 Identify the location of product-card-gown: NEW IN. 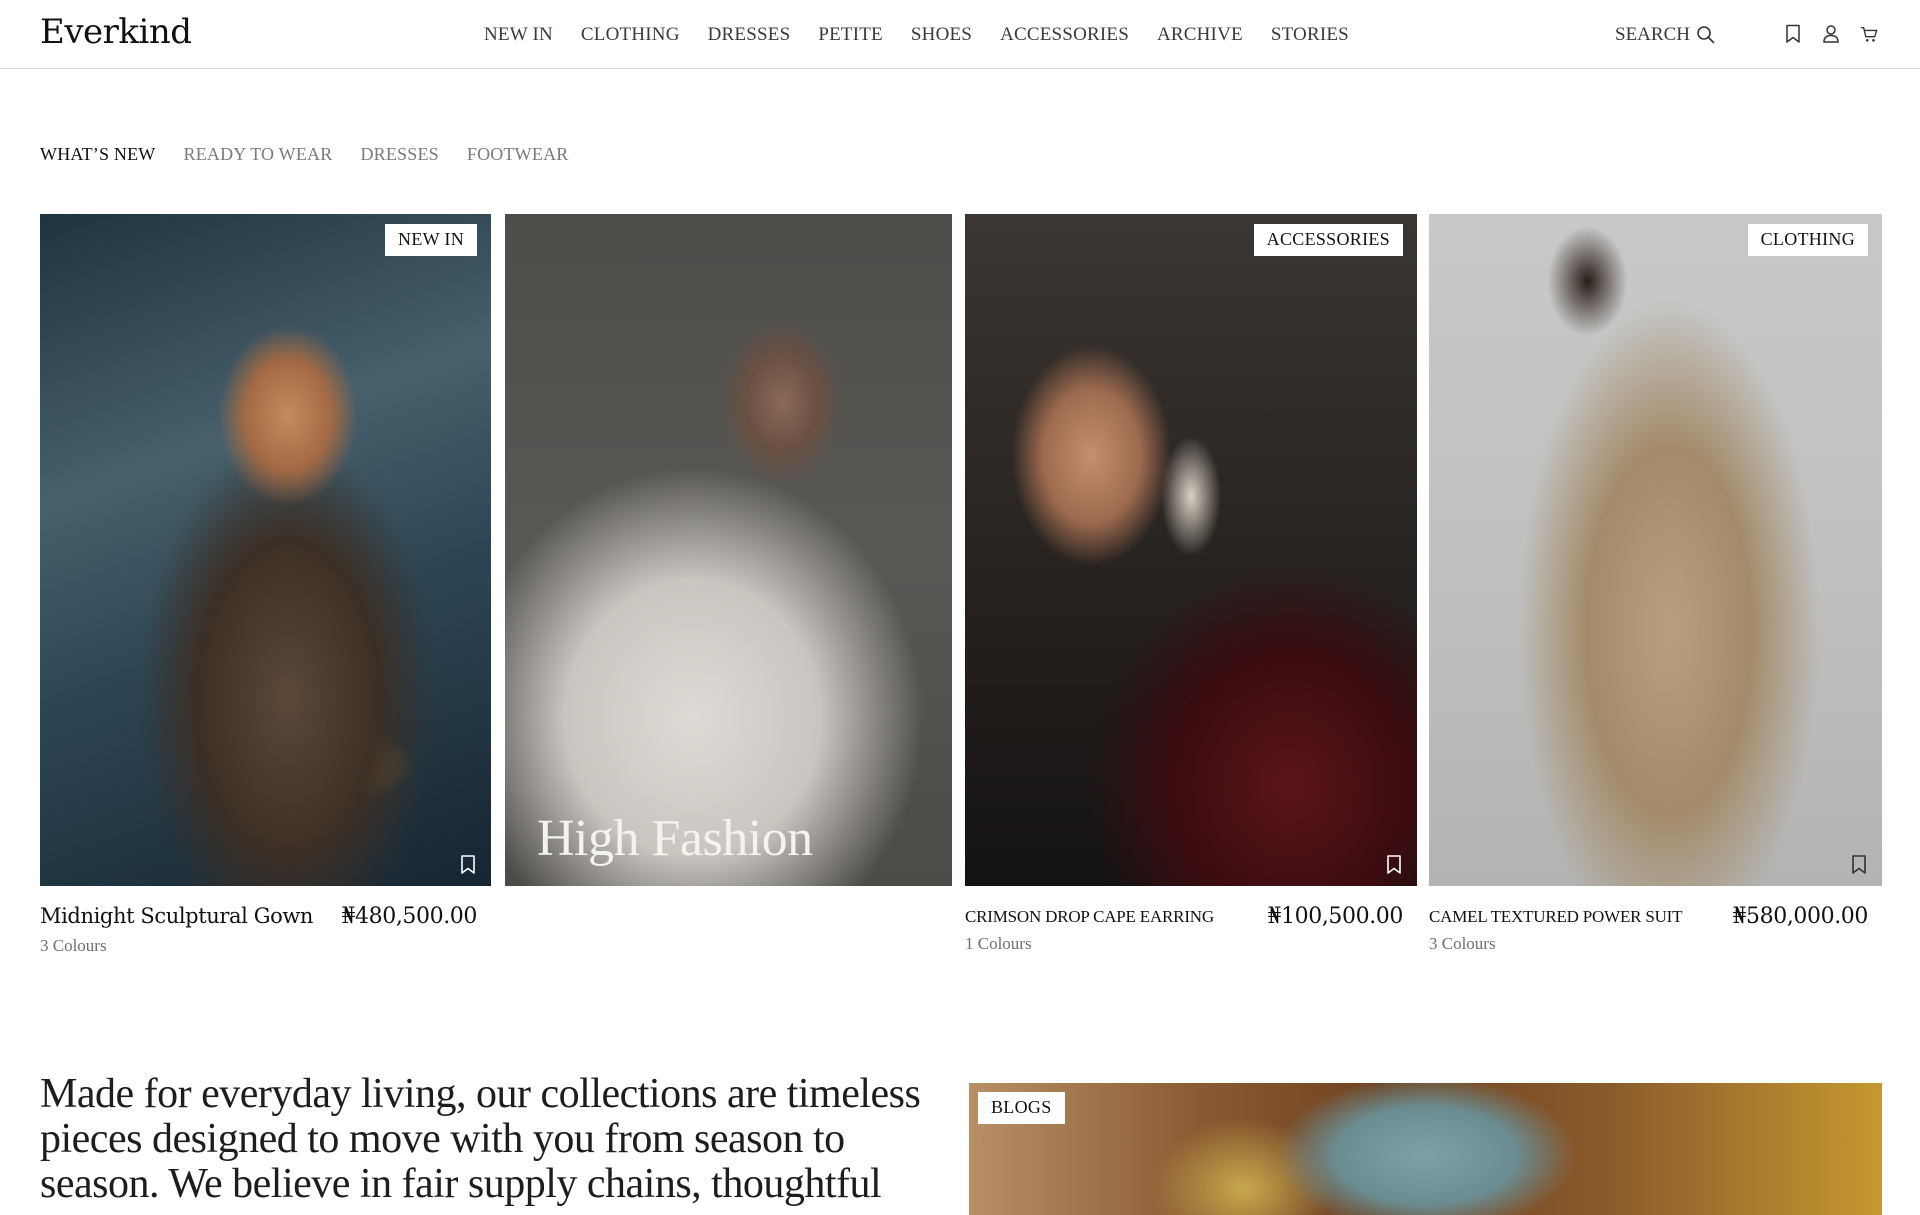
(265, 550).